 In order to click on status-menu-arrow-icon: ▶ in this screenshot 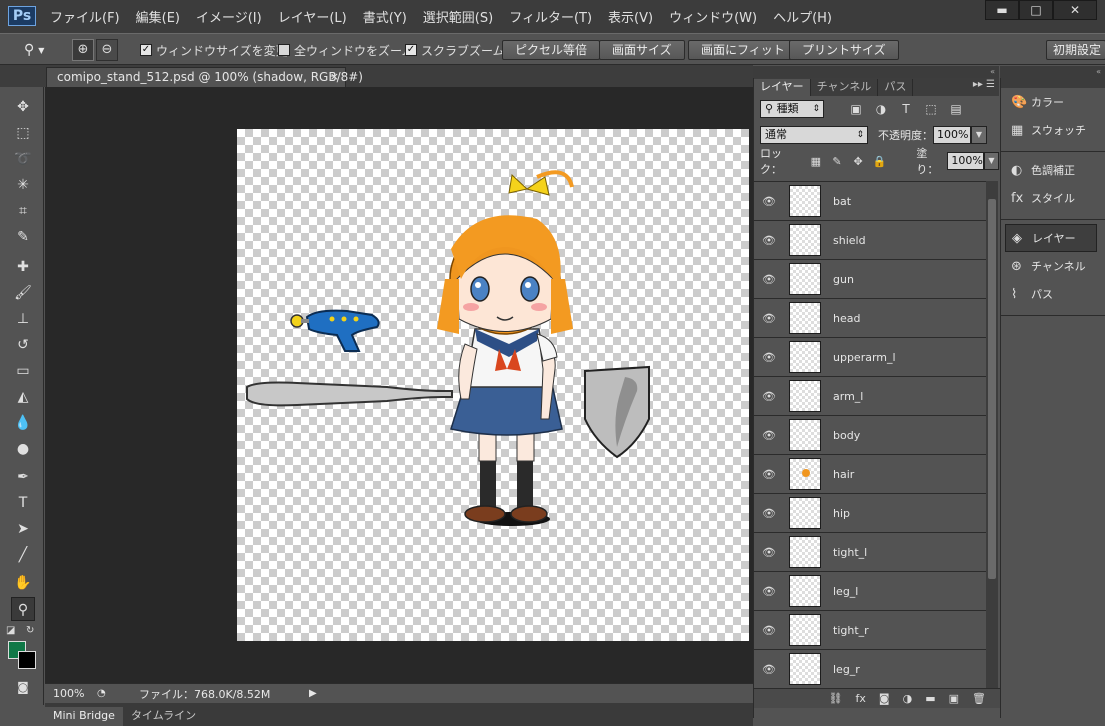, I will do `click(313, 693)`.